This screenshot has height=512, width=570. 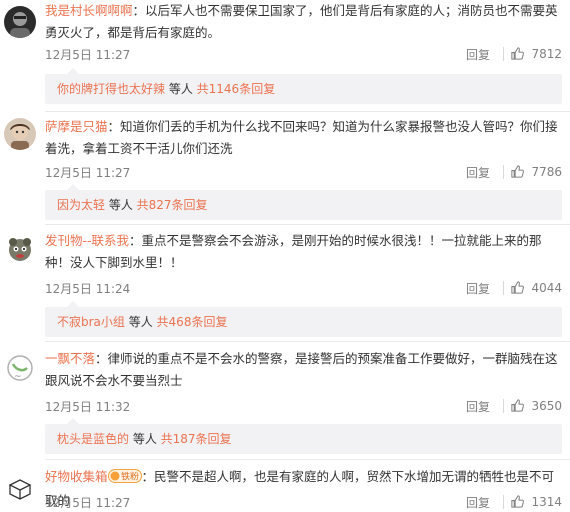 What do you see at coordinates (546, 287) in the screenshot?
I see `like-count: 4044` at bounding box center [546, 287].